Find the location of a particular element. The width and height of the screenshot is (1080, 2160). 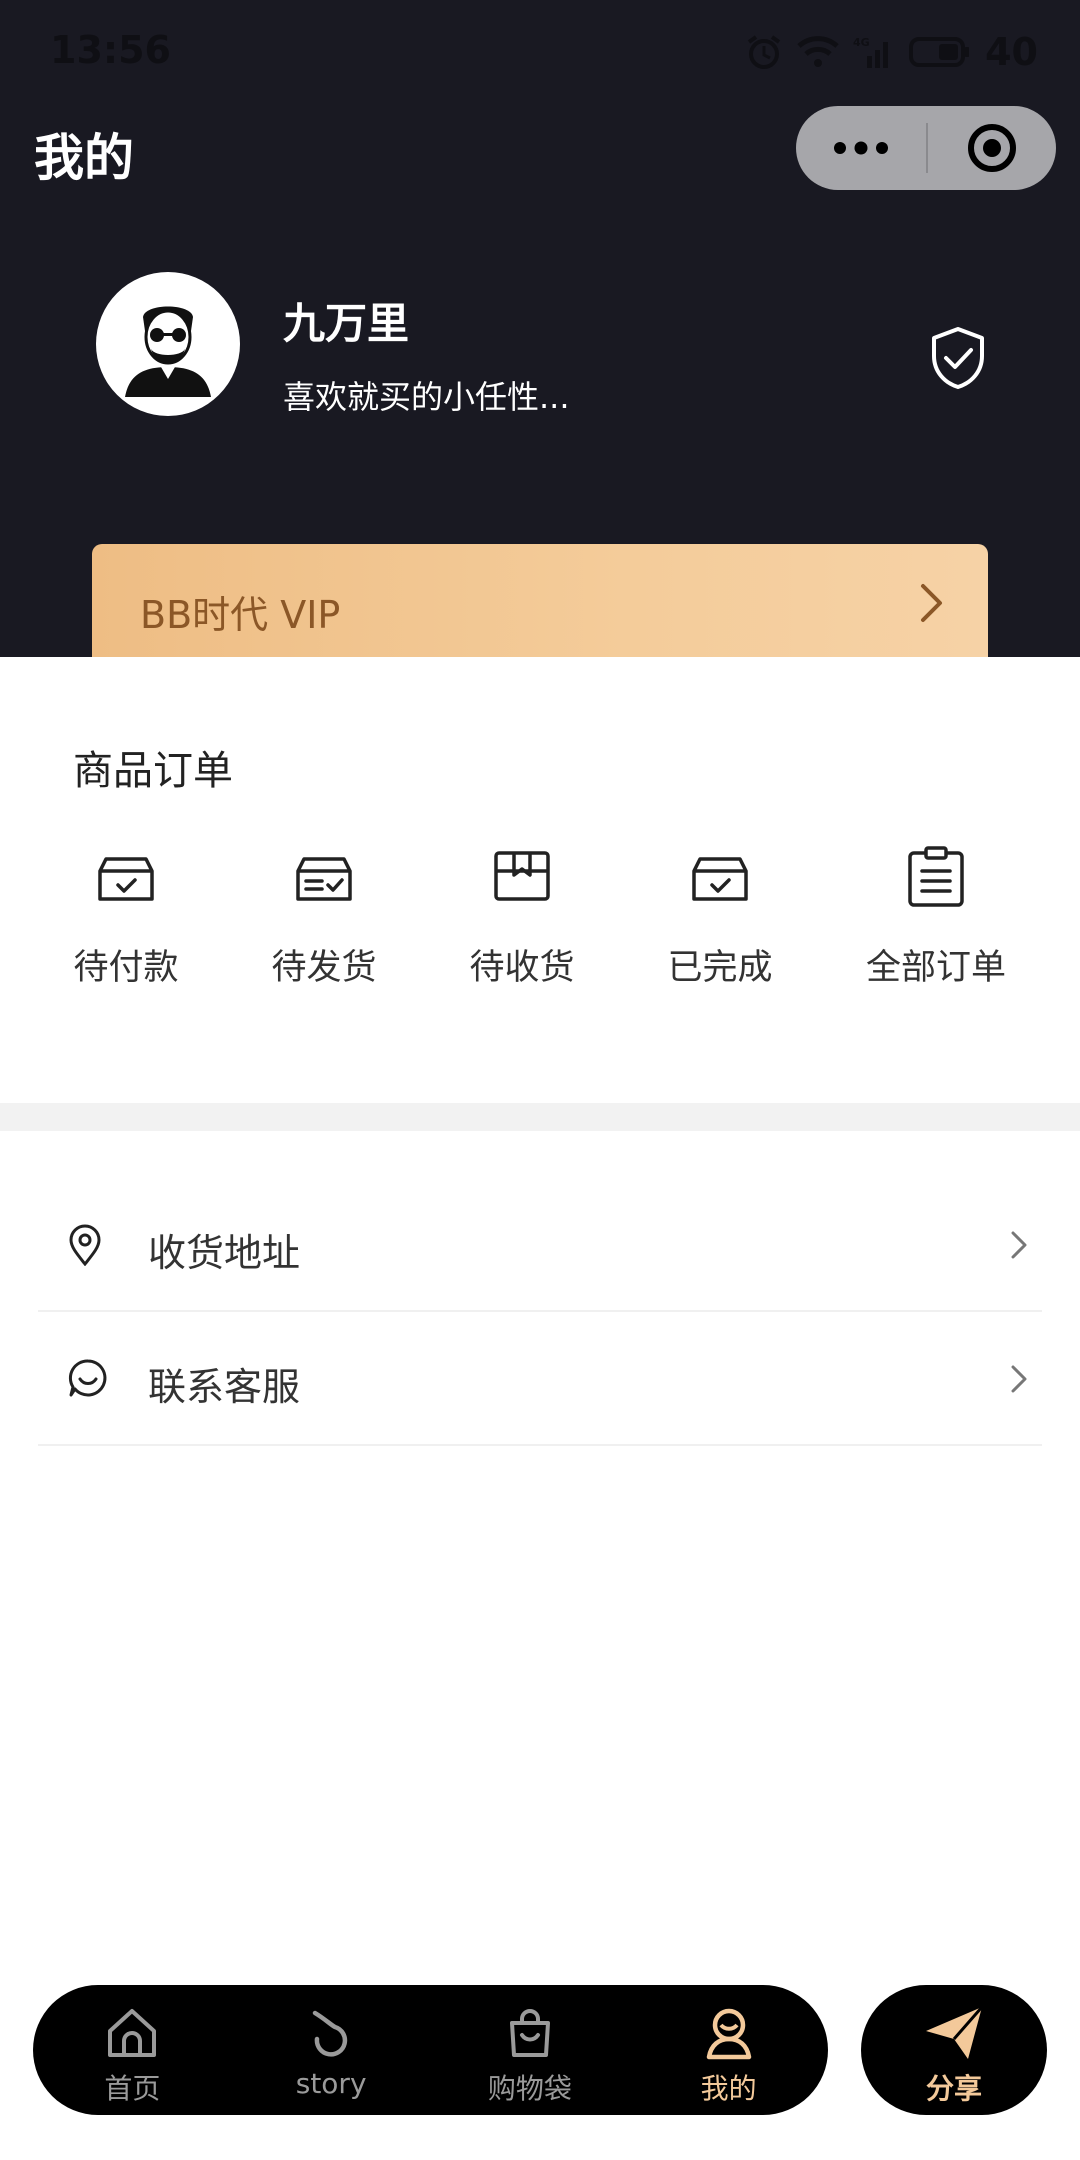

miniprogram-capsule is located at coordinates (926, 148).